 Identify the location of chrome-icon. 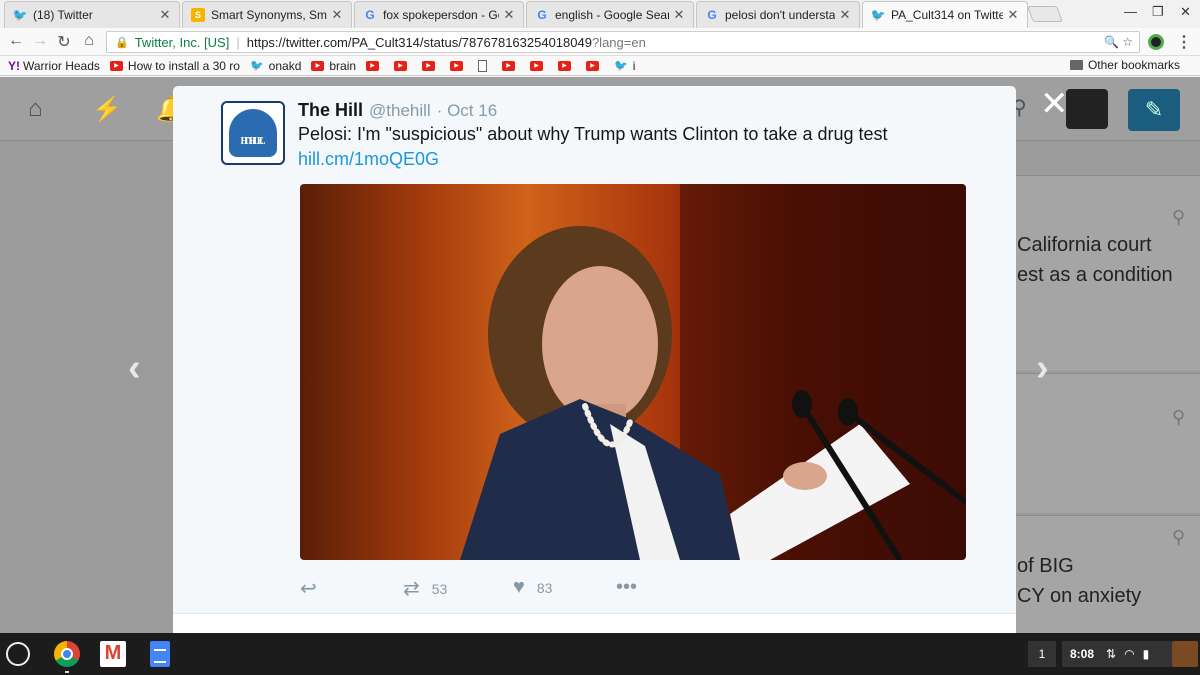
(67, 654).